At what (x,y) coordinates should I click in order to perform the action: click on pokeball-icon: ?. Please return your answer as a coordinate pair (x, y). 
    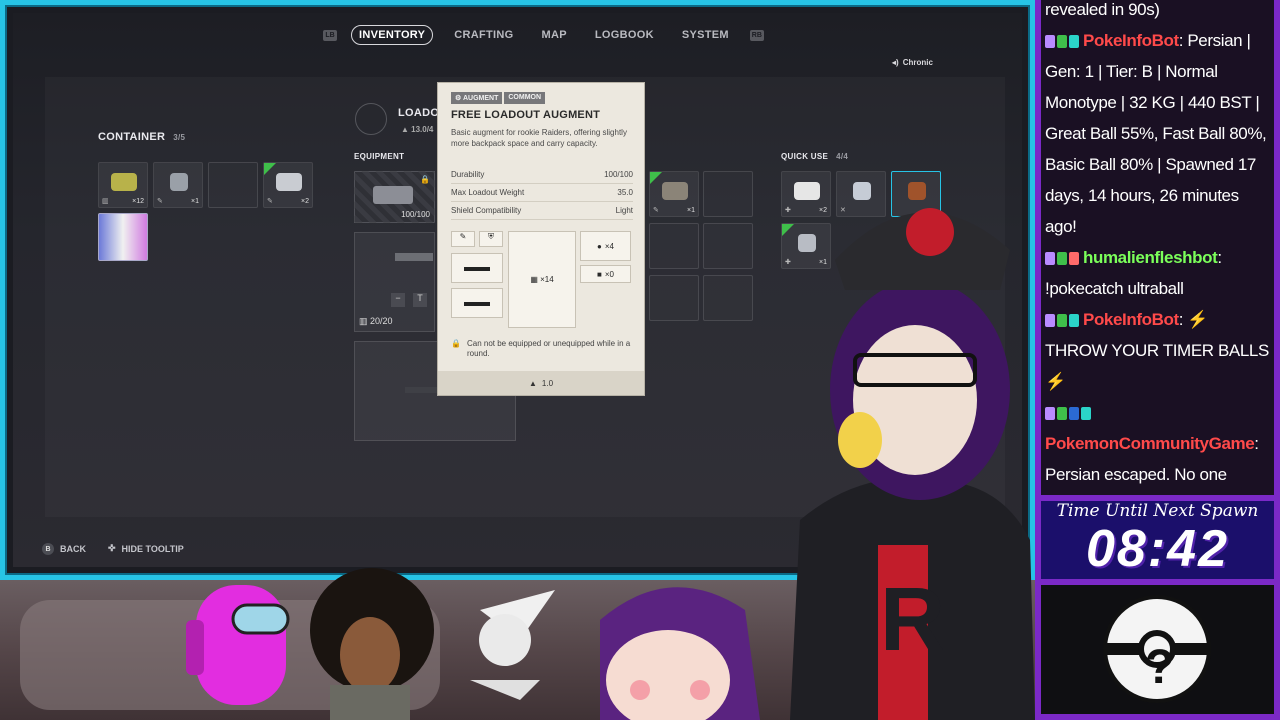
    Looking at the image, I should click on (1157, 649).